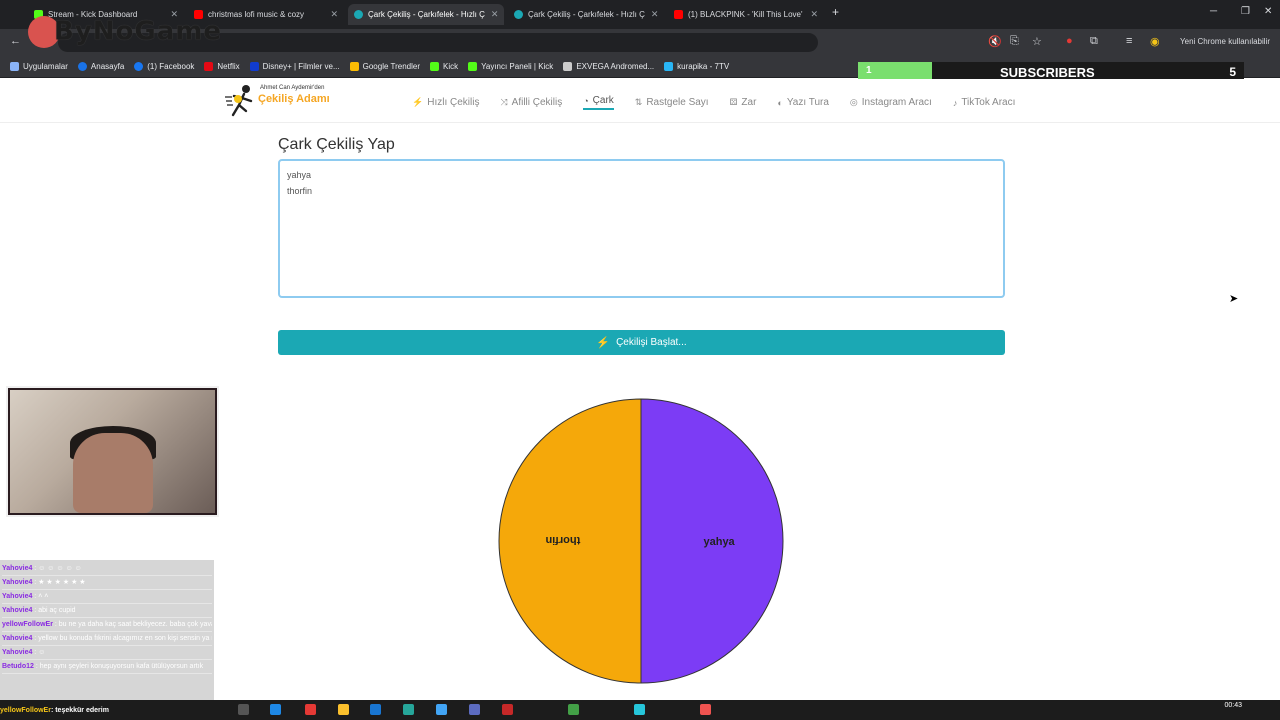  What do you see at coordinates (1037, 41) in the screenshot?
I see `bookmark-star-icon: ☆` at bounding box center [1037, 41].